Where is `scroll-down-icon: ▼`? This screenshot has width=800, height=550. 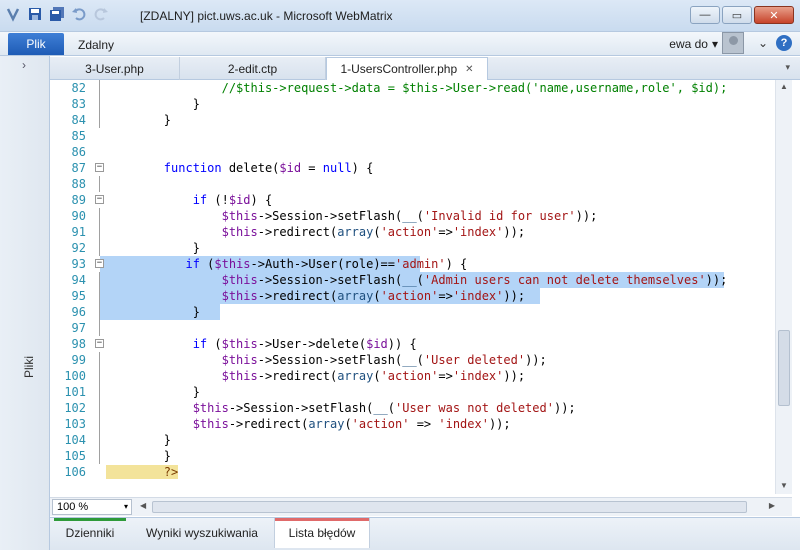 scroll-down-icon: ▼ is located at coordinates (784, 485).